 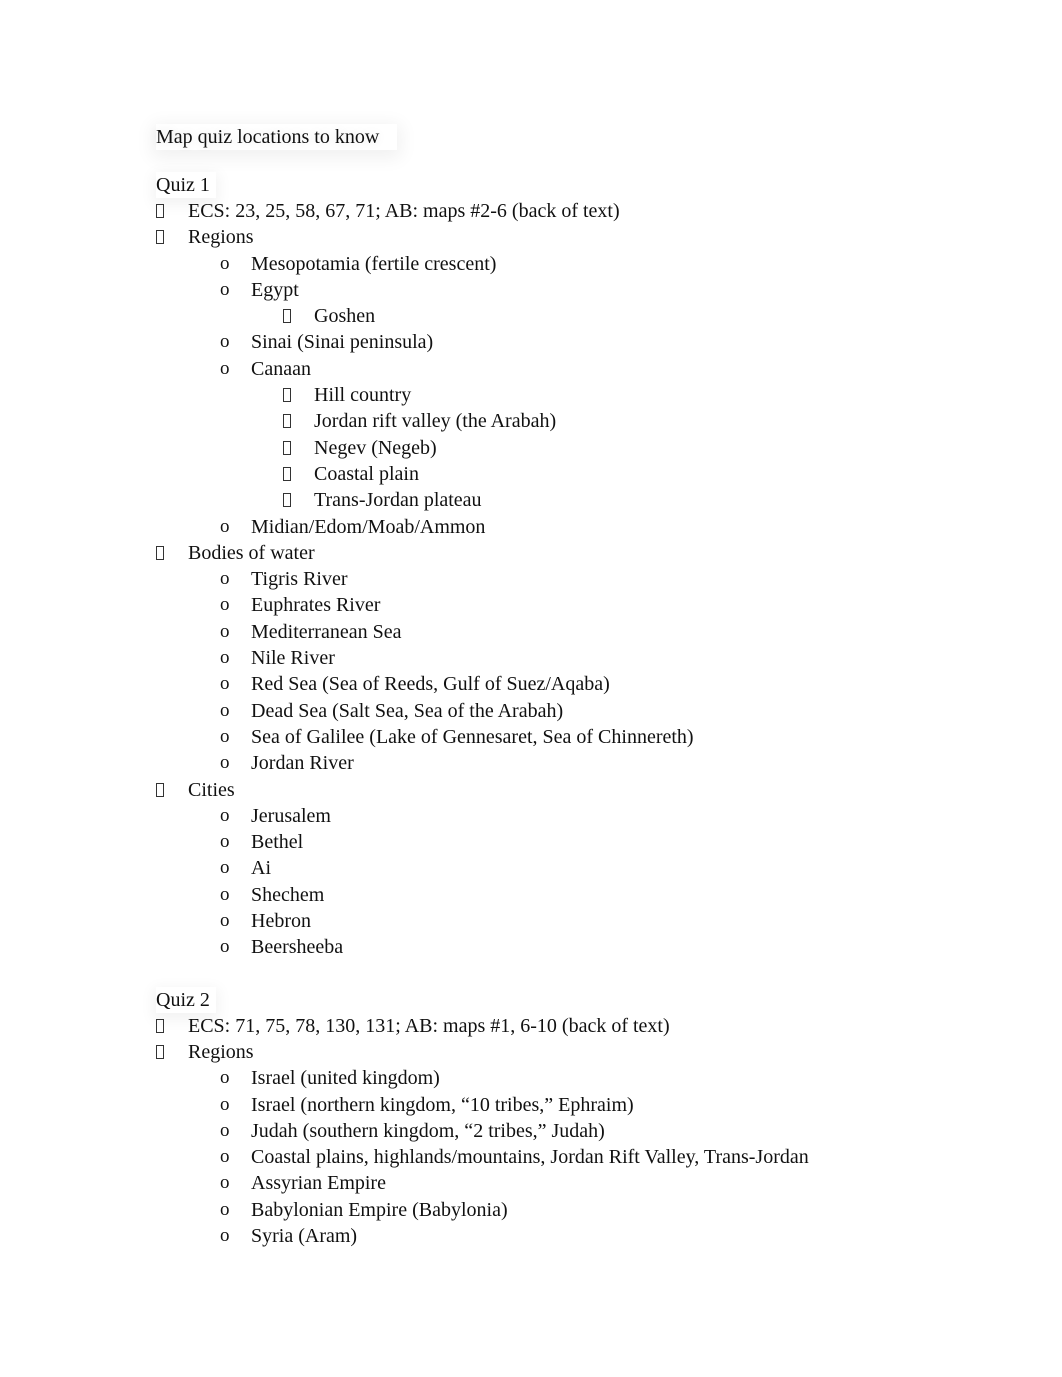 What do you see at coordinates (556, 553) in the screenshot?
I see `list-item: Bodies of water` at bounding box center [556, 553].